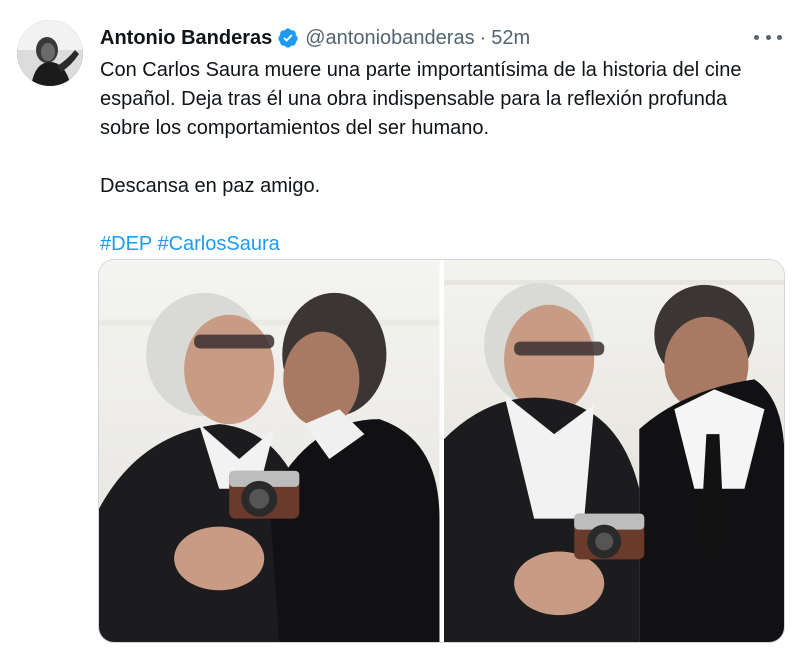 This screenshot has width=800, height=656. I want to click on hashtag-link: #DEP, so click(126, 244).